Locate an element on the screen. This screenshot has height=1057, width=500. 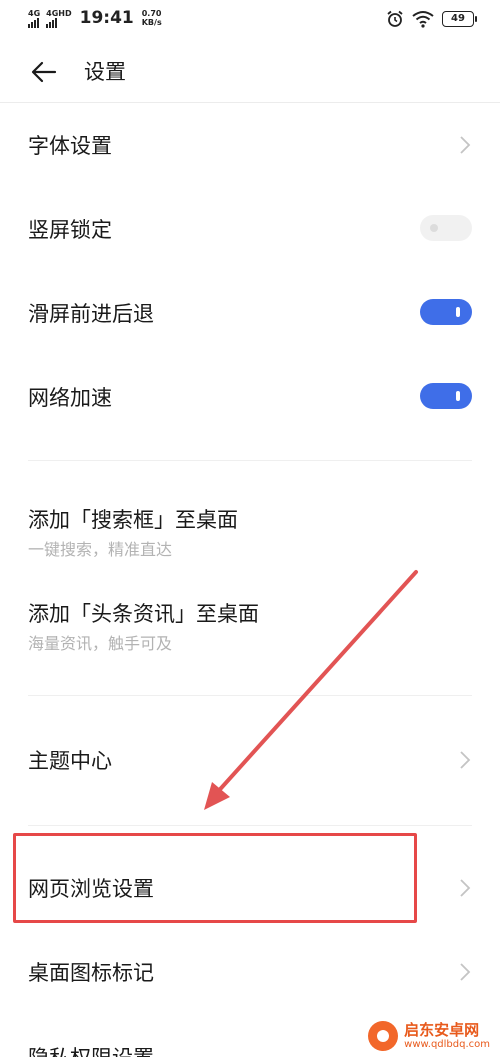
row-label: 添加「搜索框」至桌面 is located at coordinates (133, 520).